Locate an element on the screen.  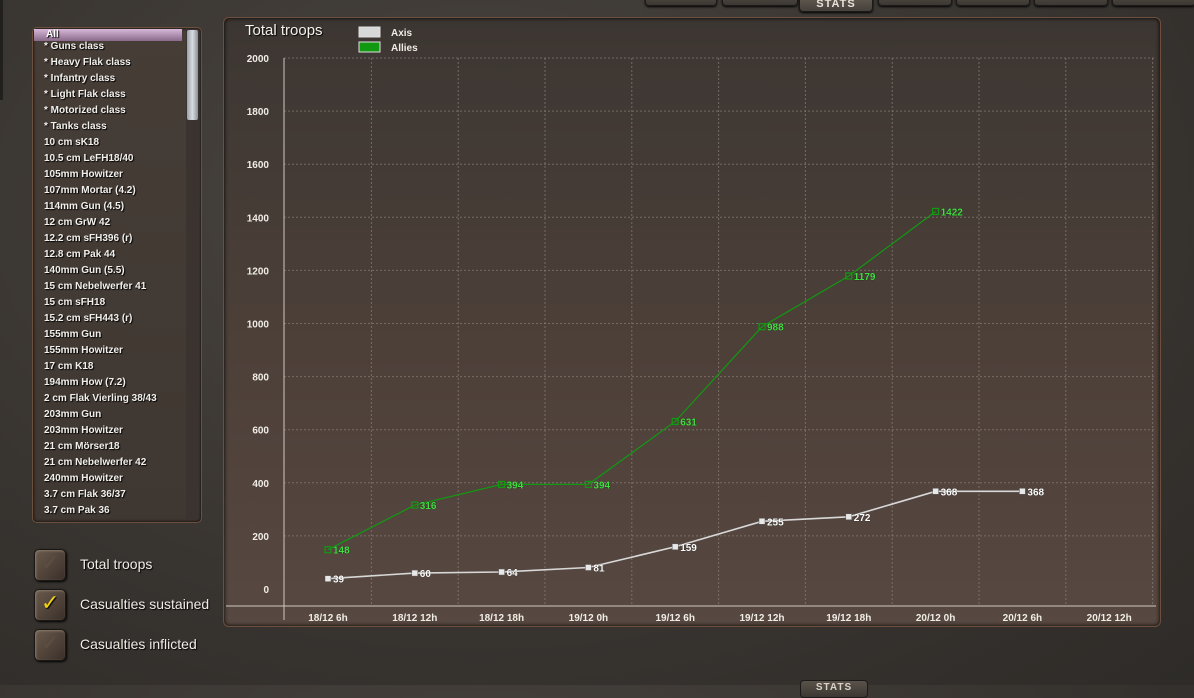
data-label: 159 is located at coordinates (688, 548).